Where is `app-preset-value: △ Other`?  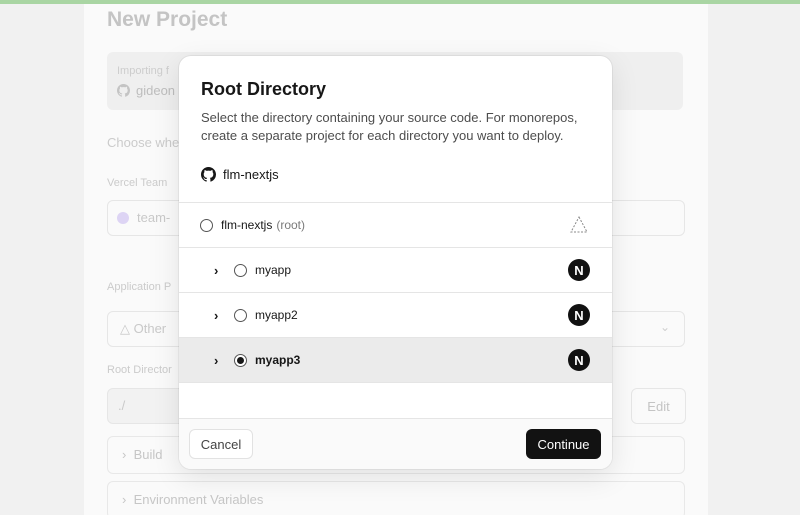
app-preset-value: △ Other is located at coordinates (143, 329).